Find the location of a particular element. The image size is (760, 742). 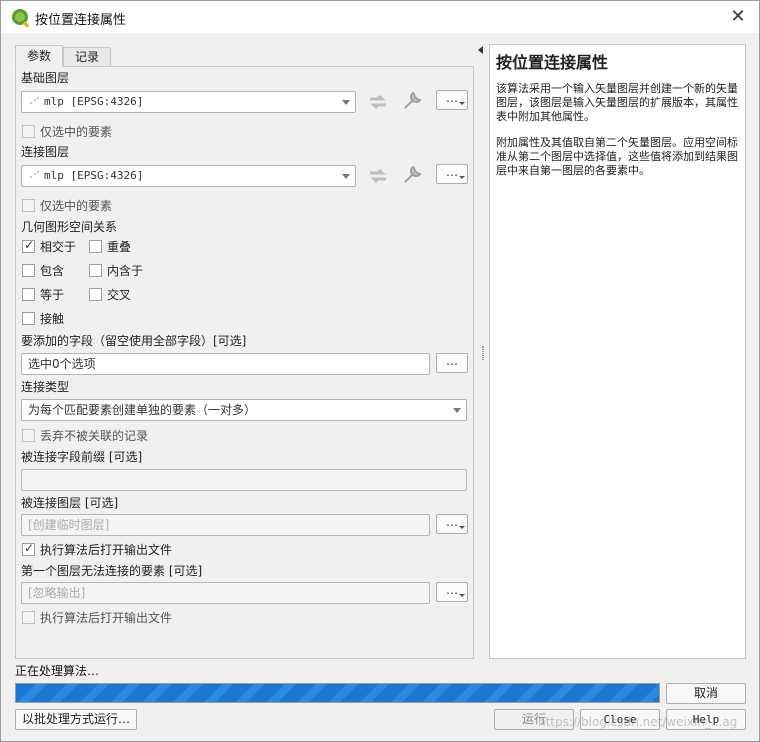

open-output-2-checkbox is located at coordinates (28, 617).